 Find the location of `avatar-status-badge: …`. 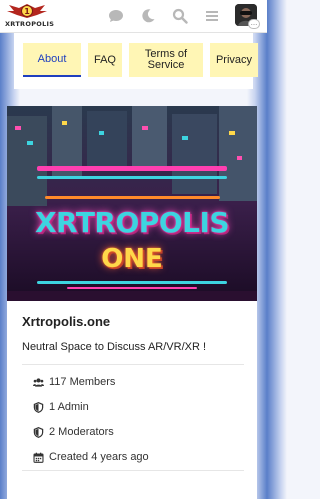

avatar-status-badge: … is located at coordinates (254, 24).